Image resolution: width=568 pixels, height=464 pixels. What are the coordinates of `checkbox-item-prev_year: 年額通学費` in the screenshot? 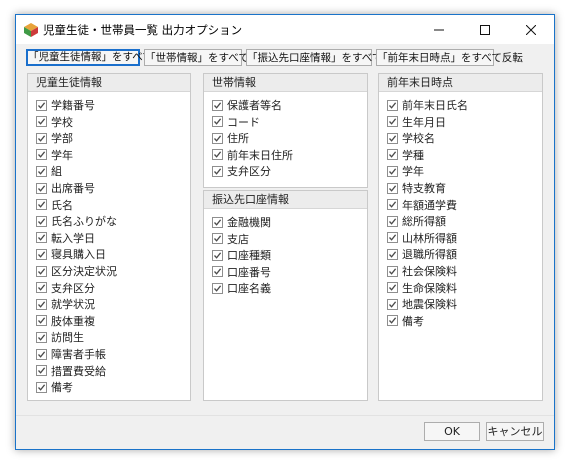 It's located at (422, 205).